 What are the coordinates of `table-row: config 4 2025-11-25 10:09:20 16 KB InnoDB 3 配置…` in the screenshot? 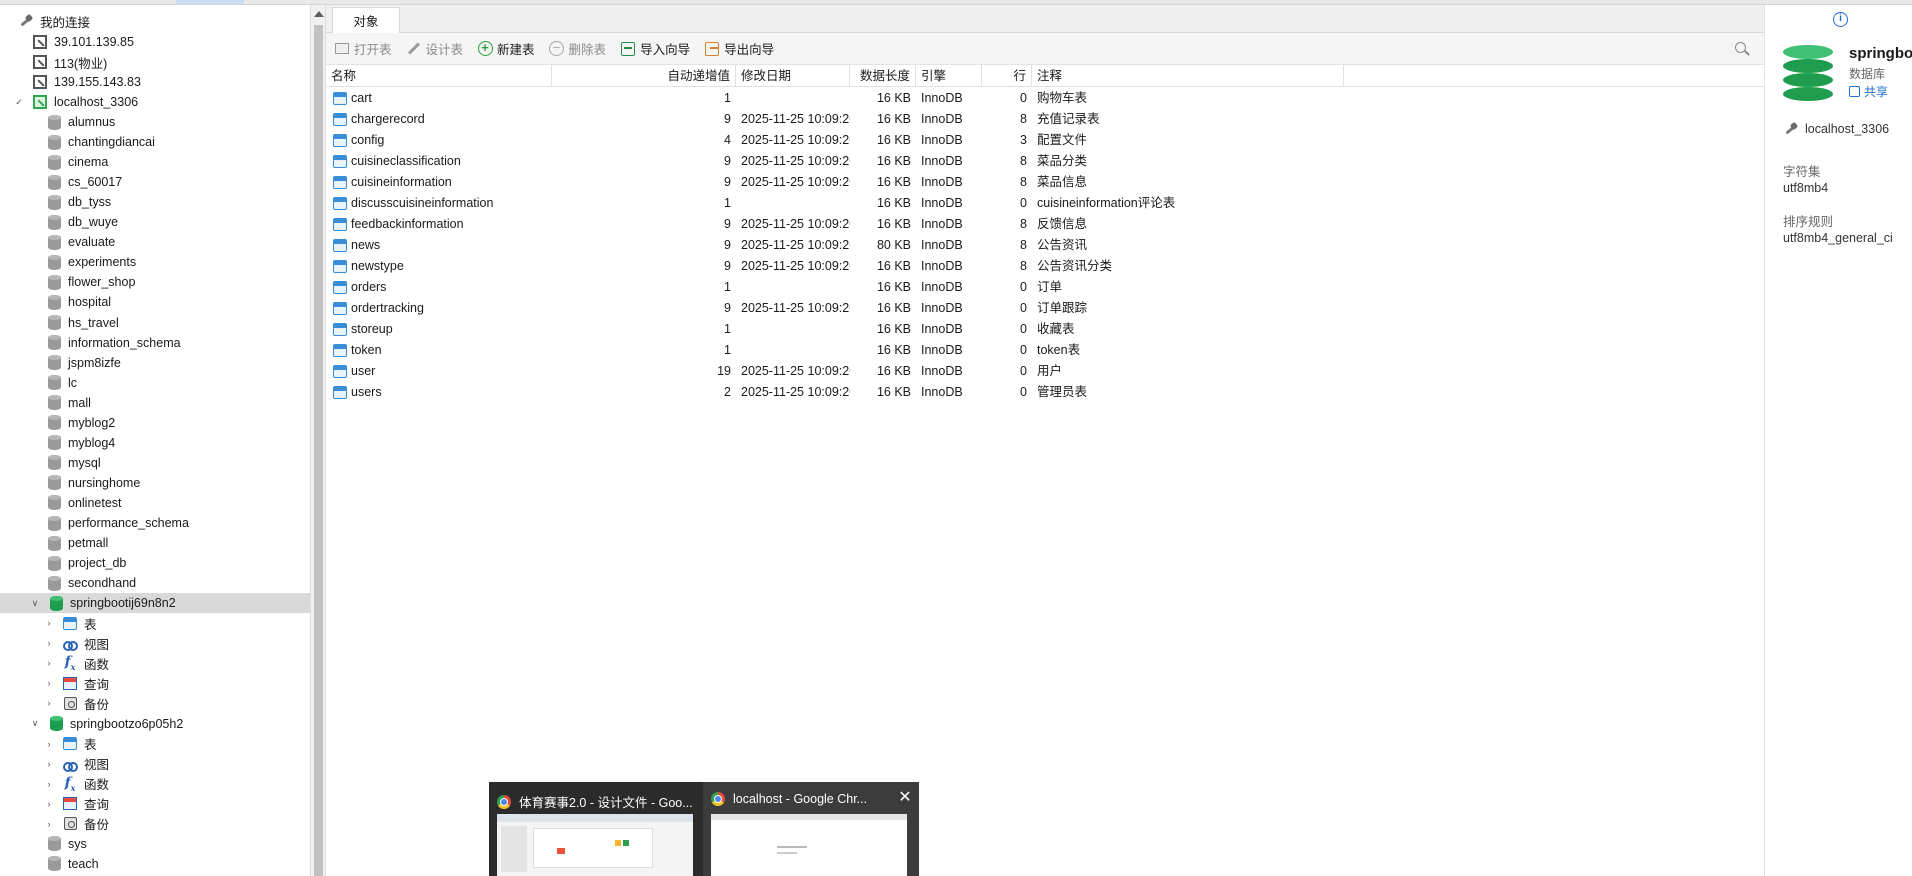 It's located at (1045, 140).